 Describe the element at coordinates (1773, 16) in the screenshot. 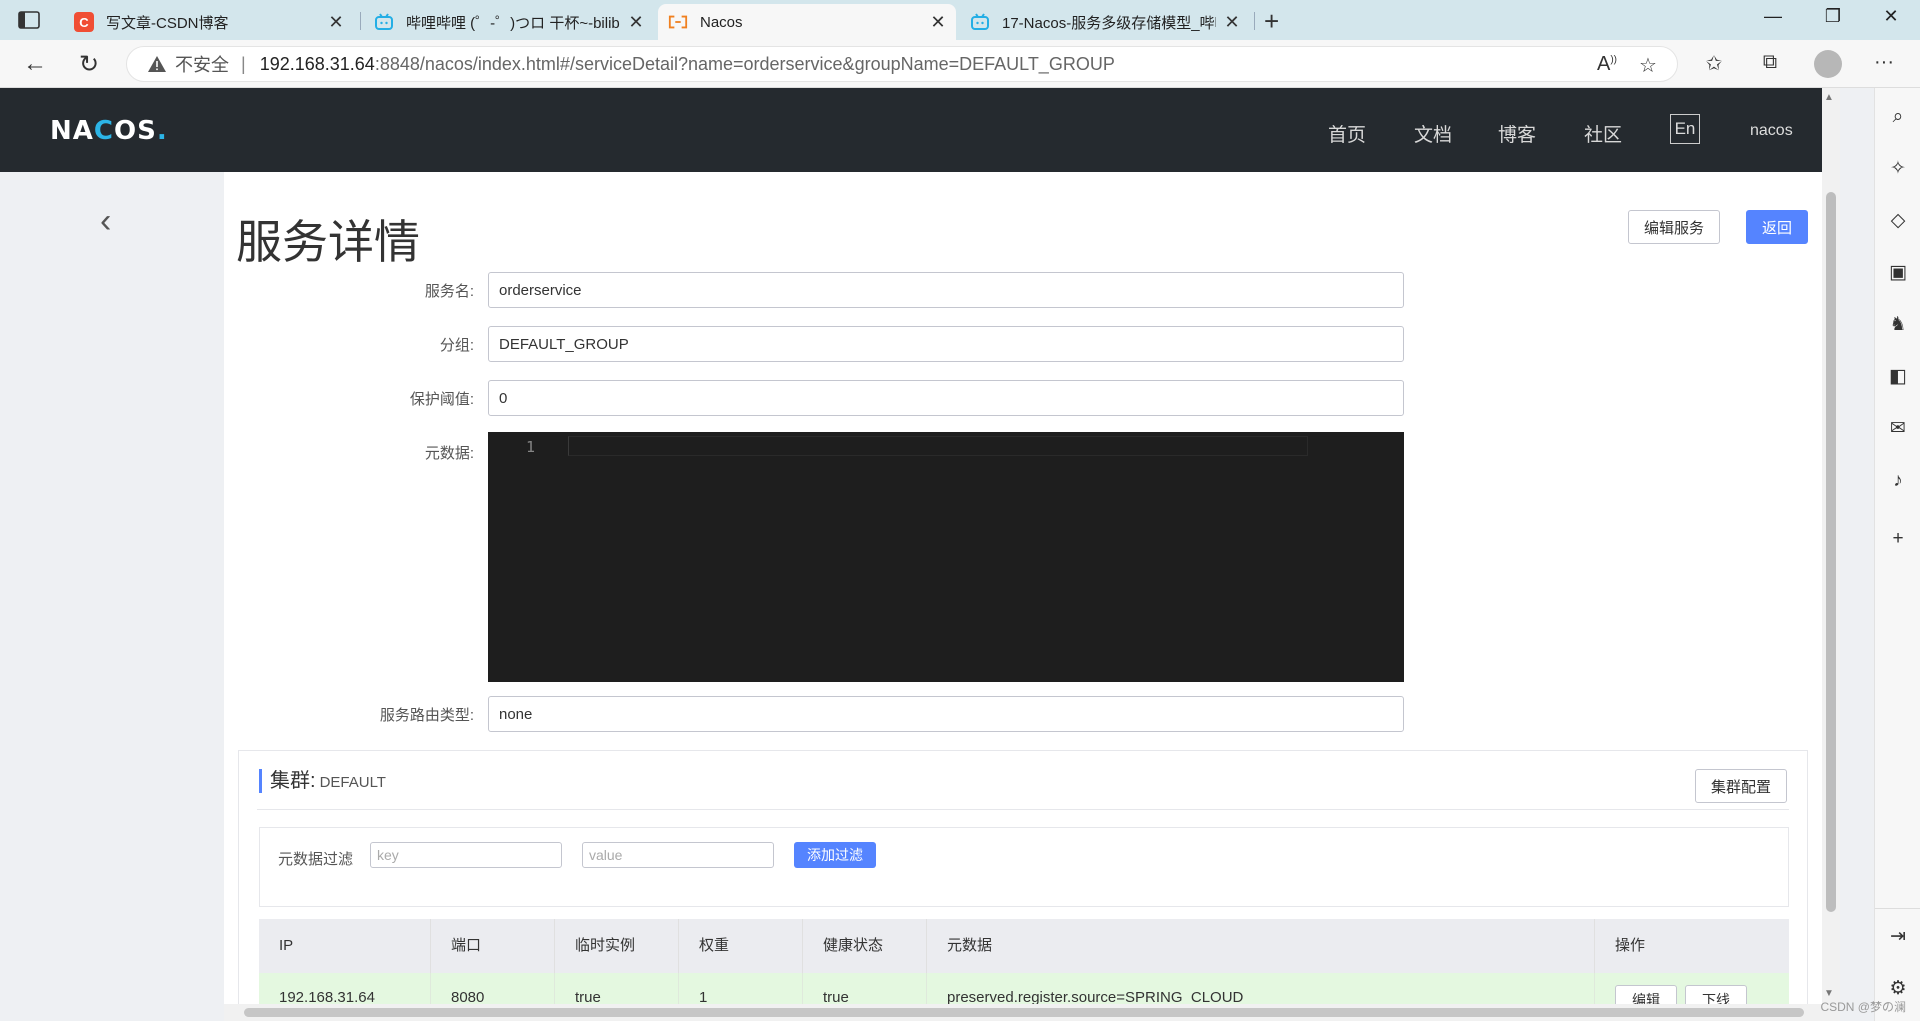

I see `minimize-icon: —` at that location.